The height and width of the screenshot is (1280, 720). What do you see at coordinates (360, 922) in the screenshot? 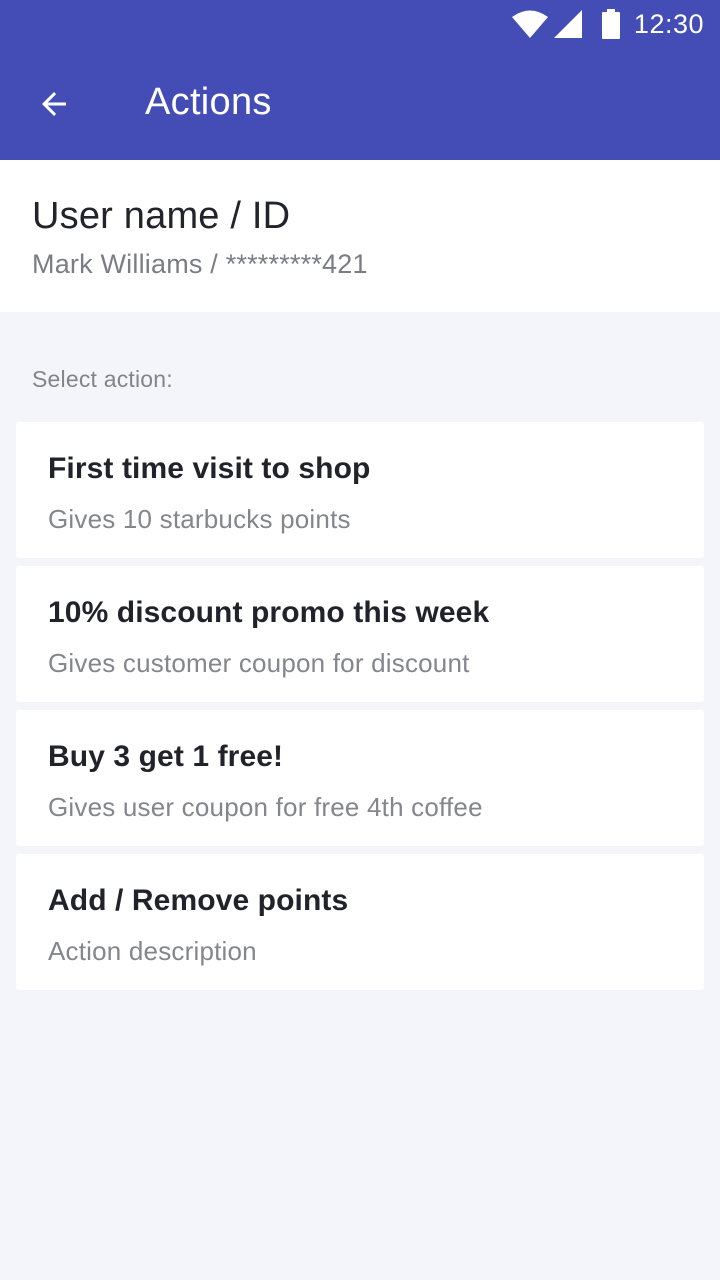
I see `action-item-add-remove-points: Add / Remove points Action description` at bounding box center [360, 922].